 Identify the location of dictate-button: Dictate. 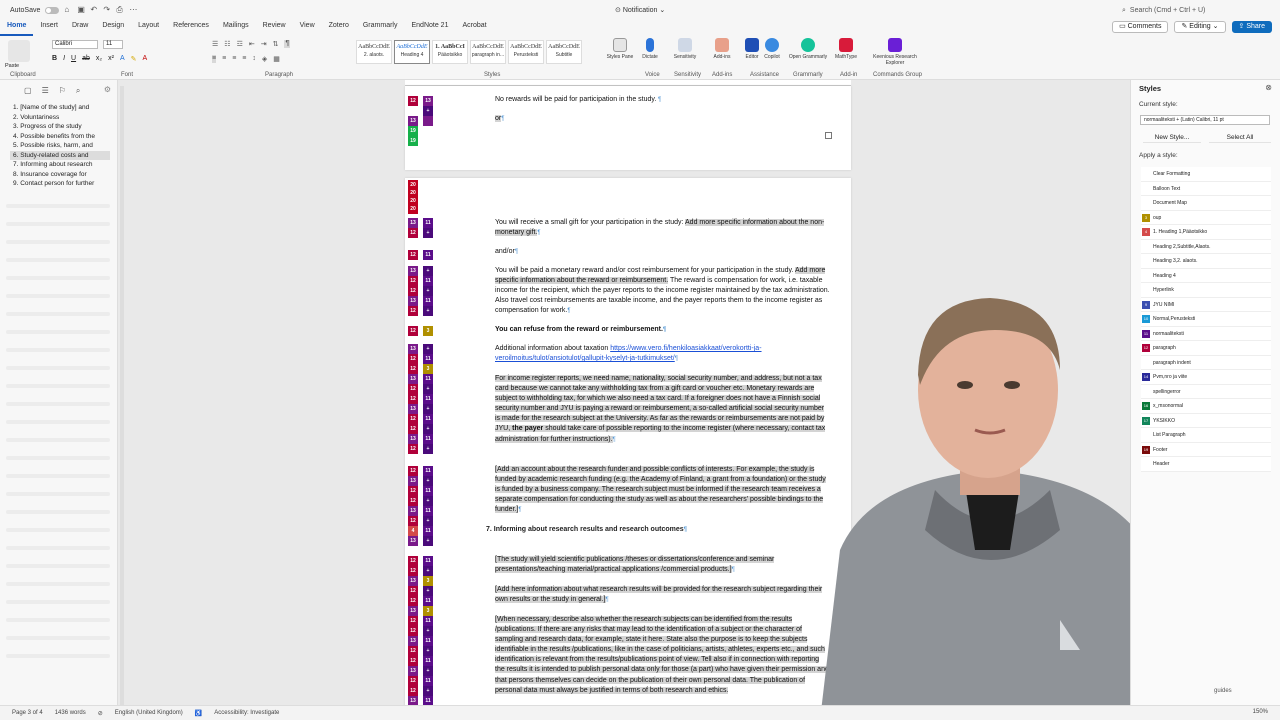
(650, 49).